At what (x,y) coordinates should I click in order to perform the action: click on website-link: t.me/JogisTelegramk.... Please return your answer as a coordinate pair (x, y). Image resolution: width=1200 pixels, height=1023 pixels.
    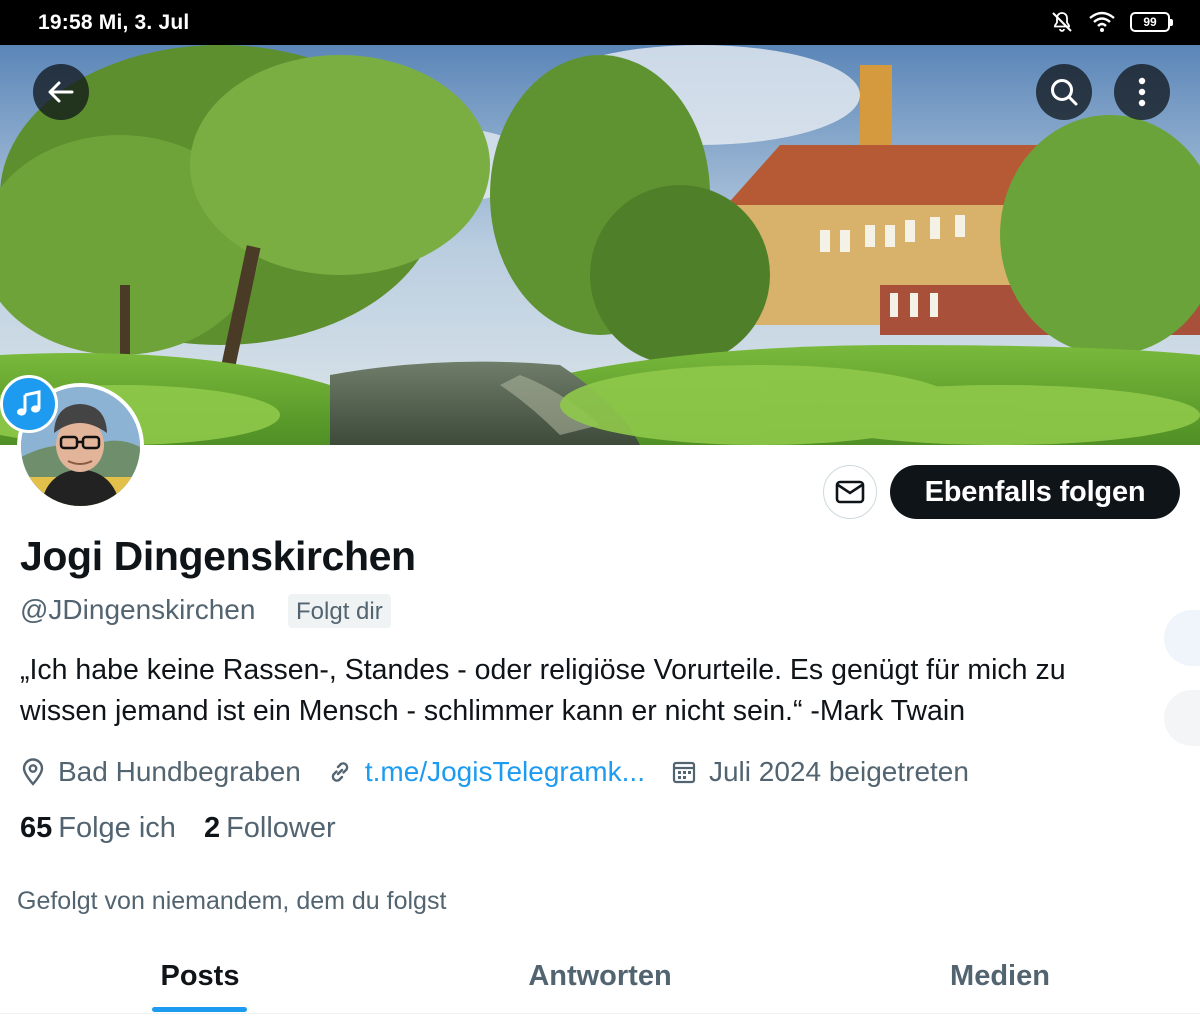
    Looking at the image, I should click on (505, 772).